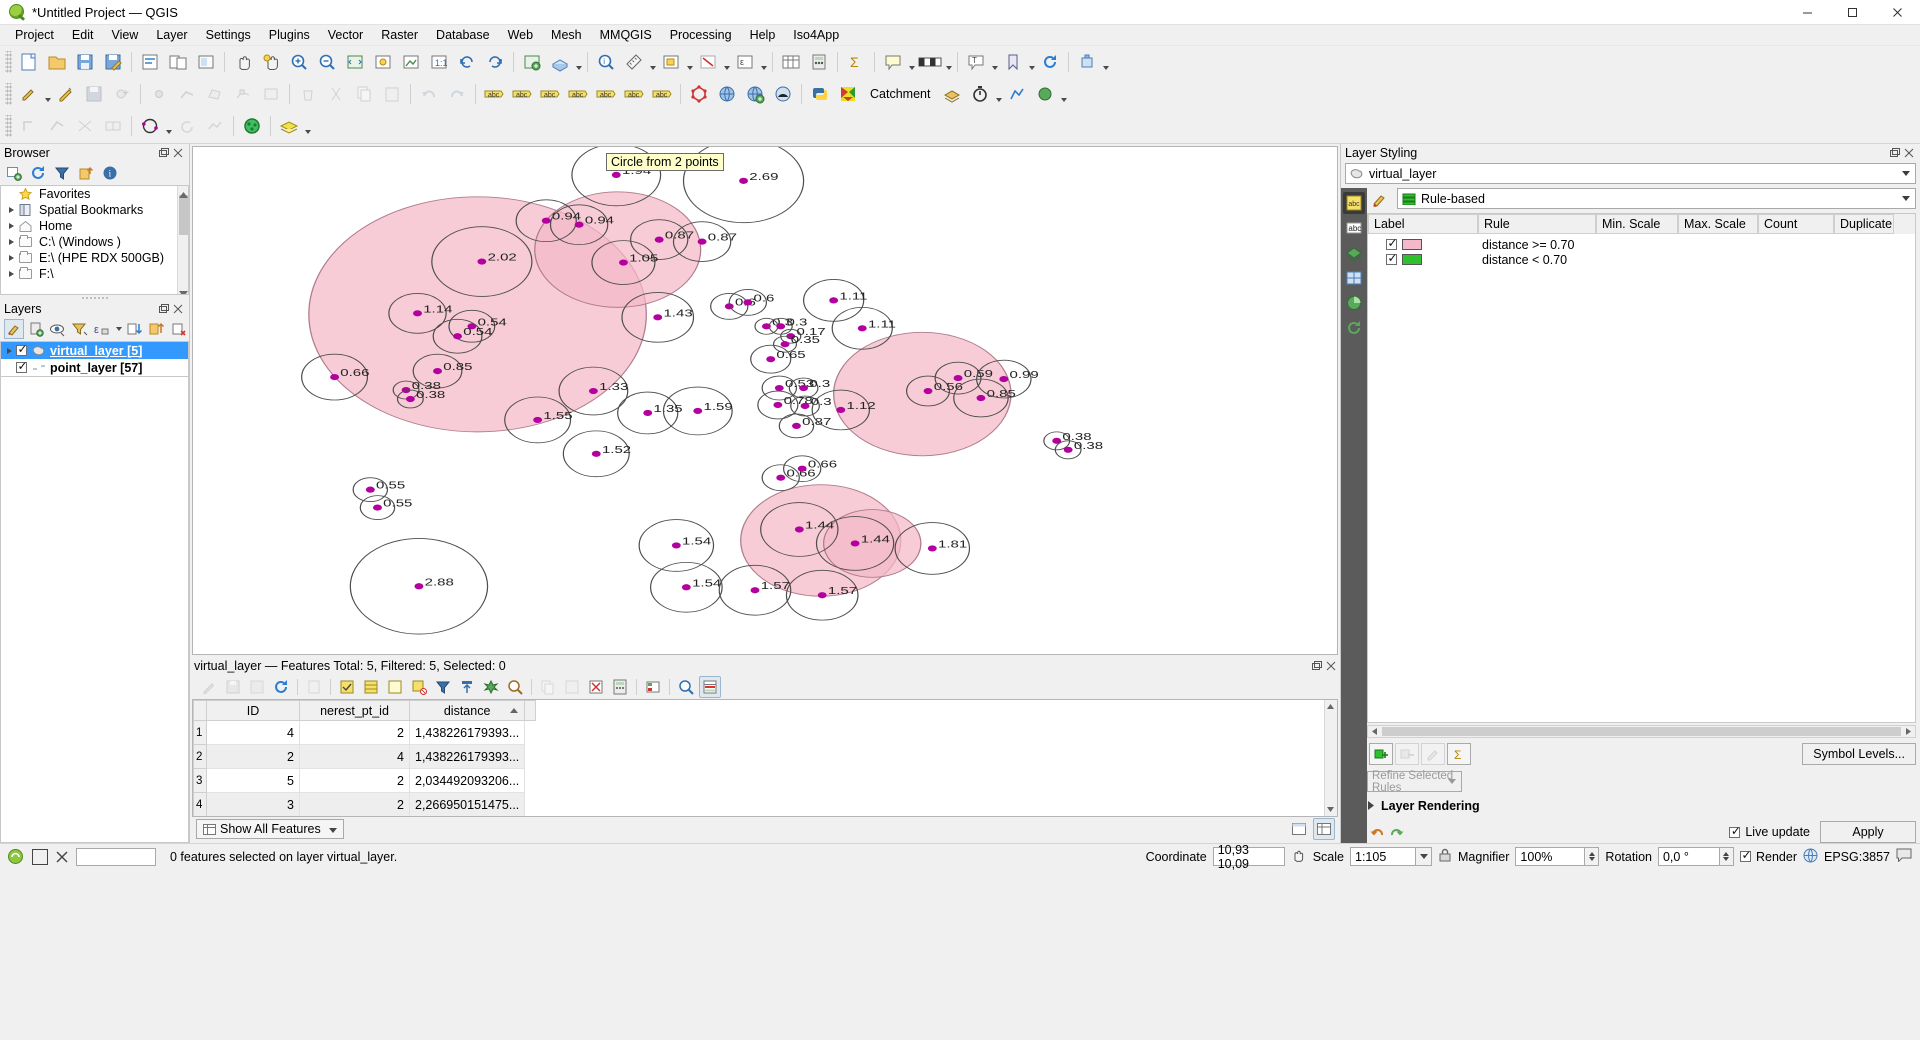  Describe the element at coordinates (1423, 224) in the screenshot. I see `rule-column-header-label: Label` at that location.